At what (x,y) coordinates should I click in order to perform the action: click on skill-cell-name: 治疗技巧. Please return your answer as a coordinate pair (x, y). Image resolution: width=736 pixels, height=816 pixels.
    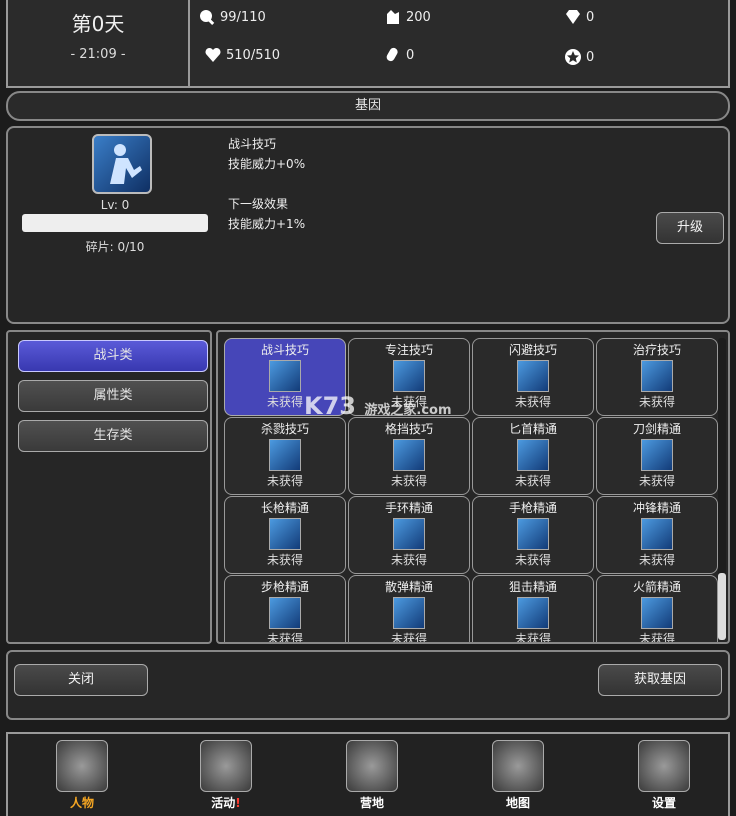
    Looking at the image, I should click on (656, 350).